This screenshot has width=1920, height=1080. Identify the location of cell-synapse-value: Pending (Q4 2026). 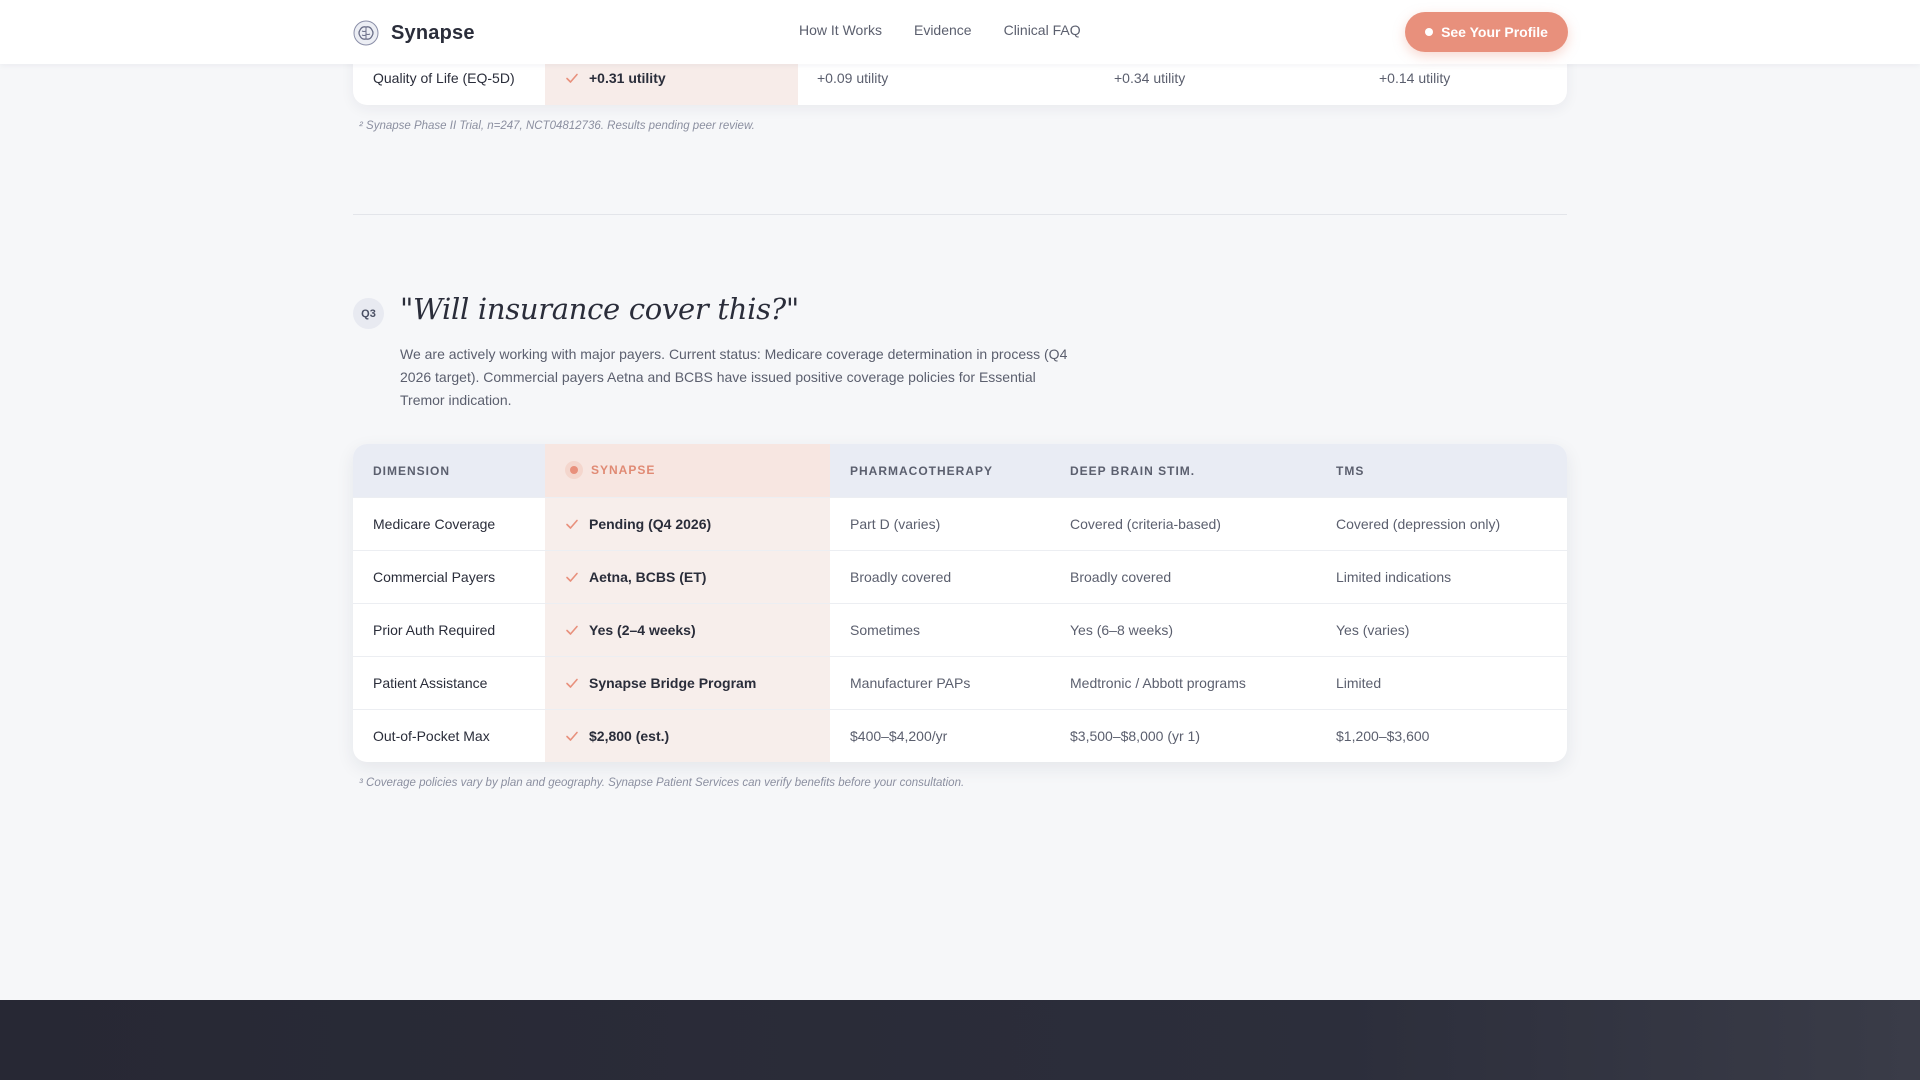
(650, 524).